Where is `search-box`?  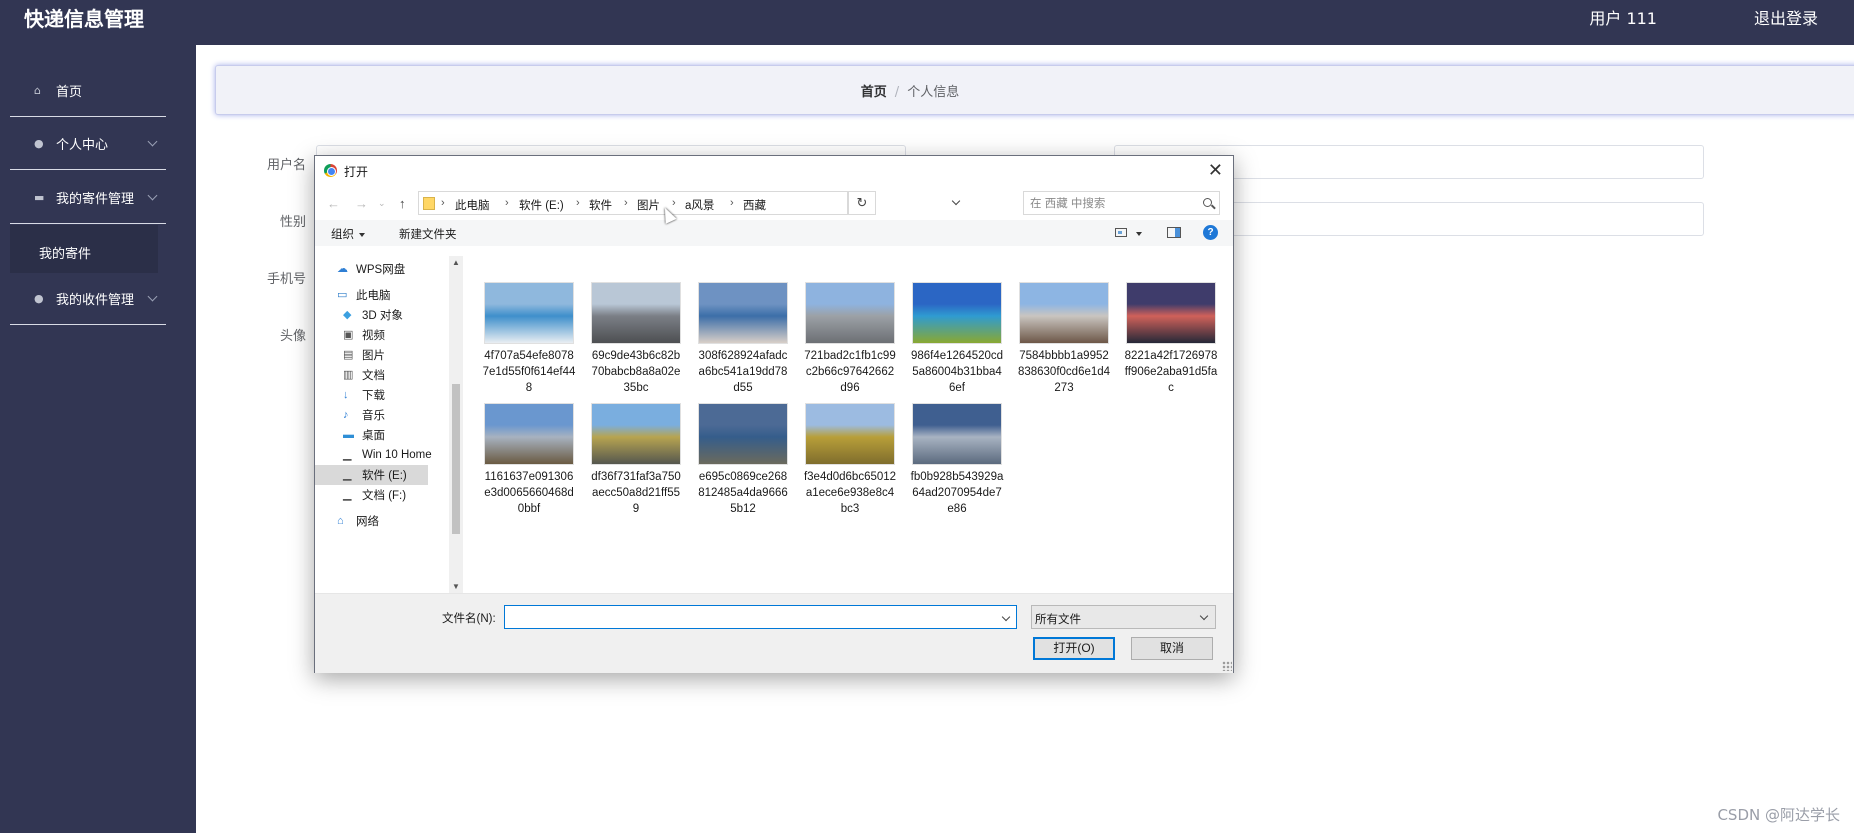 search-box is located at coordinates (1121, 203).